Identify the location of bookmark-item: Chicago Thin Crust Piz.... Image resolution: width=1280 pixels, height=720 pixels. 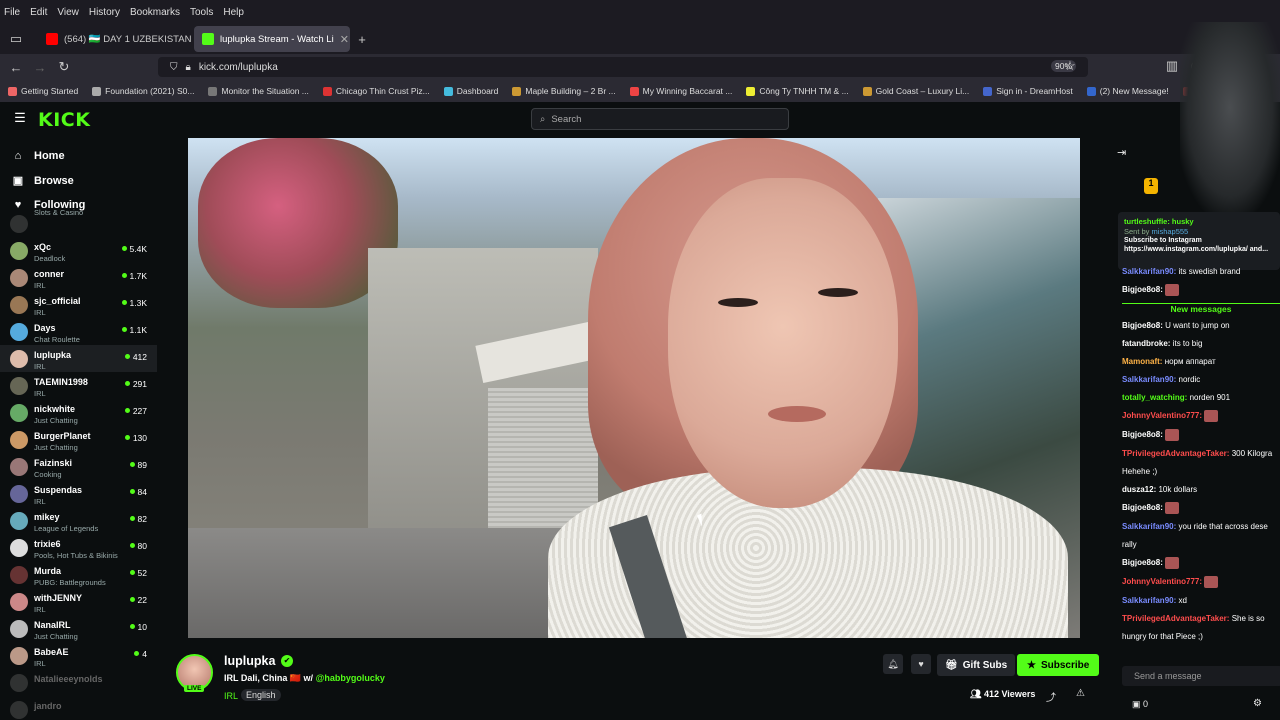
(376, 91).